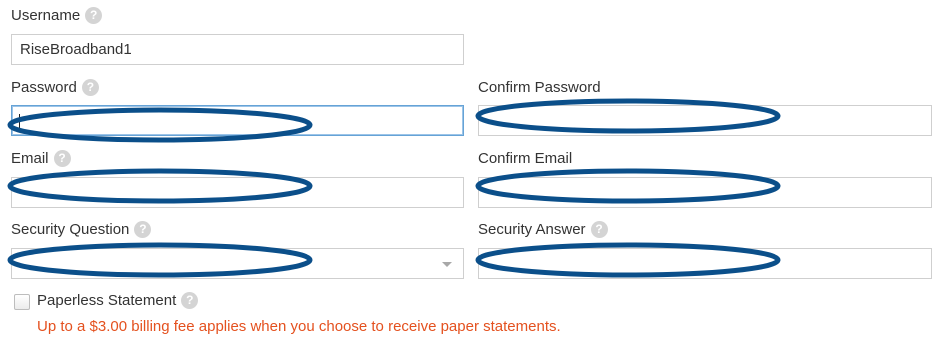 The image size is (935, 341). Describe the element at coordinates (237, 49) in the screenshot. I see `username-input` at that location.